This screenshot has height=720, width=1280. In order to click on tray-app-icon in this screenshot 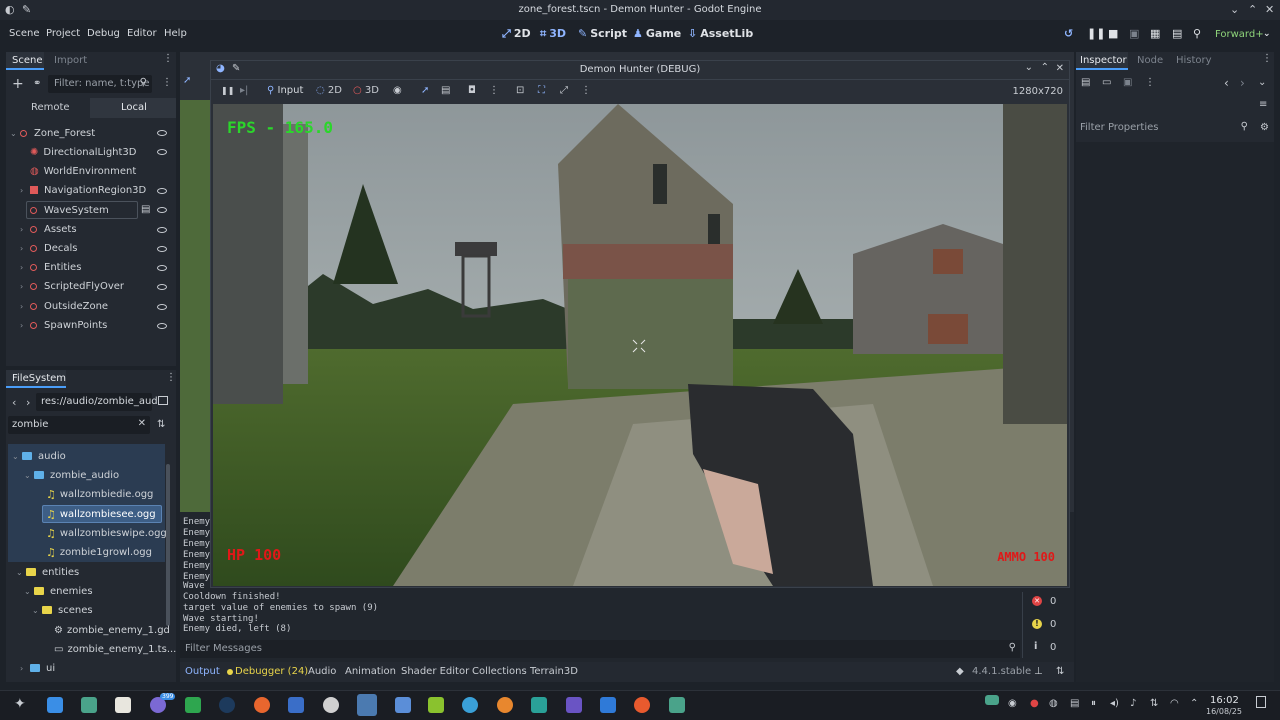, I will do `click(992, 700)`.